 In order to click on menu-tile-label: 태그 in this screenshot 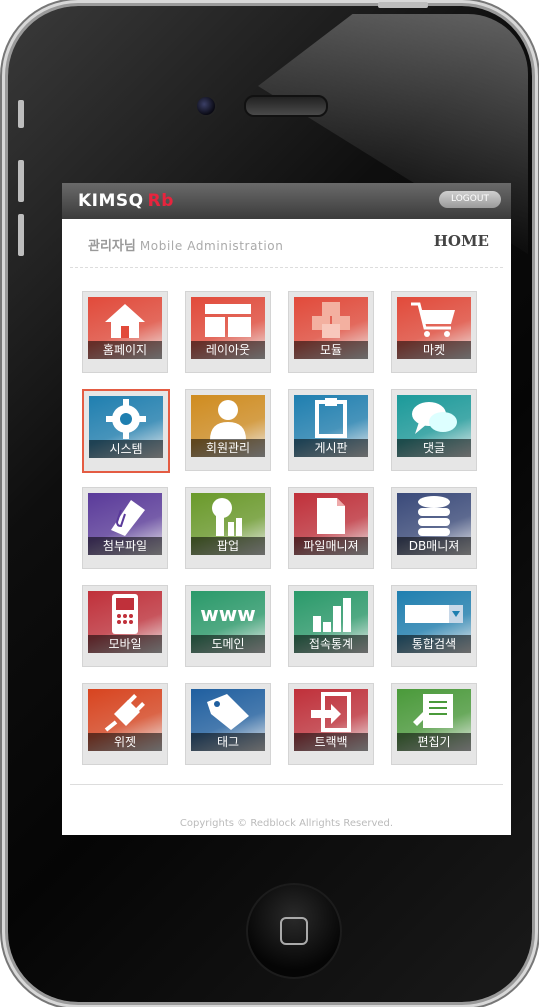, I will do `click(228, 742)`.